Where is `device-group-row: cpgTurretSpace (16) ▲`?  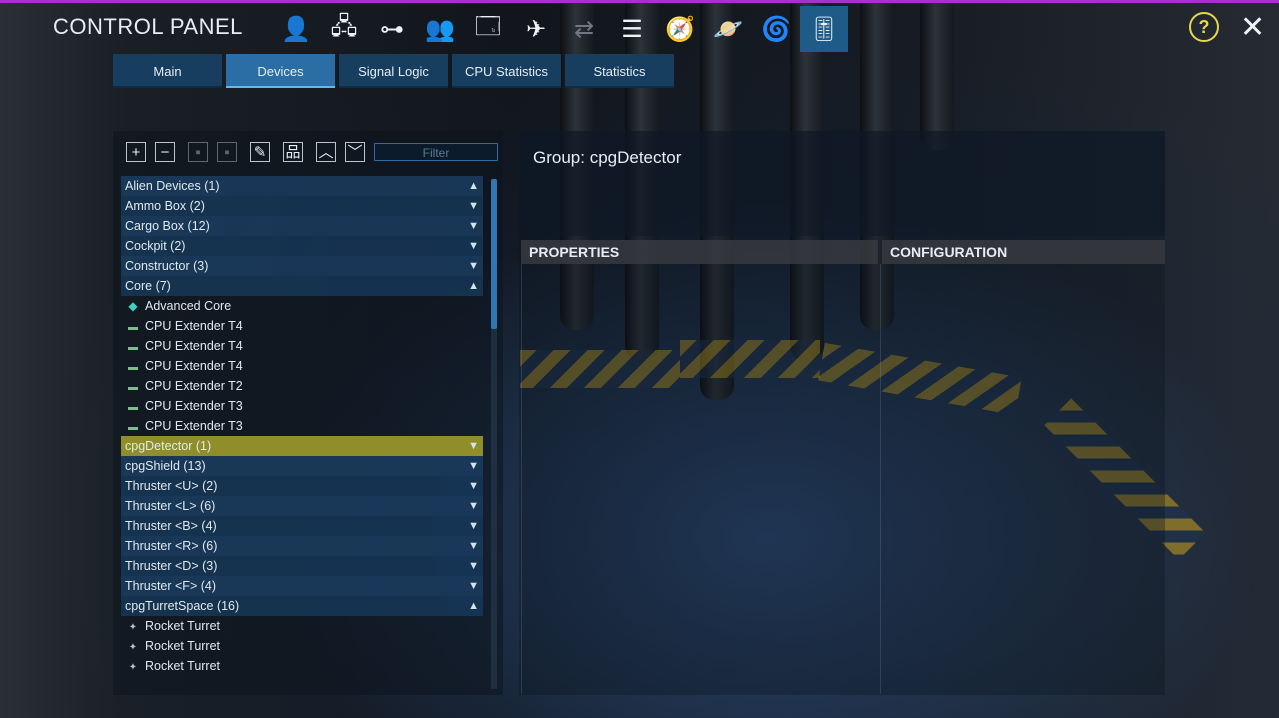 device-group-row: cpgTurretSpace (16) ▲ is located at coordinates (302, 606).